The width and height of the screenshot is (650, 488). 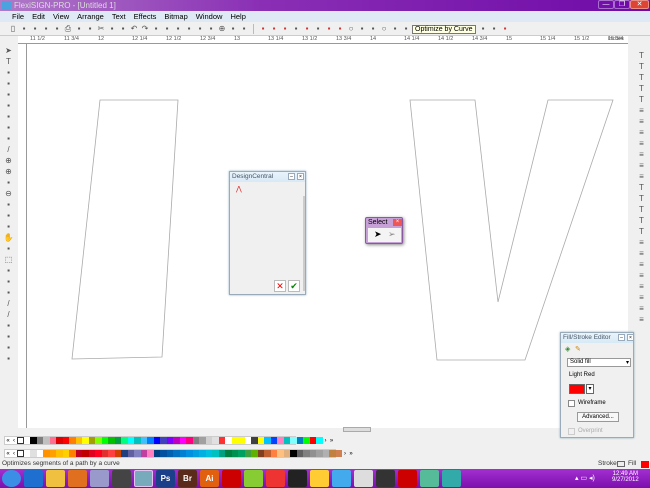 I want to click on office-icon, so click(x=275, y=478).